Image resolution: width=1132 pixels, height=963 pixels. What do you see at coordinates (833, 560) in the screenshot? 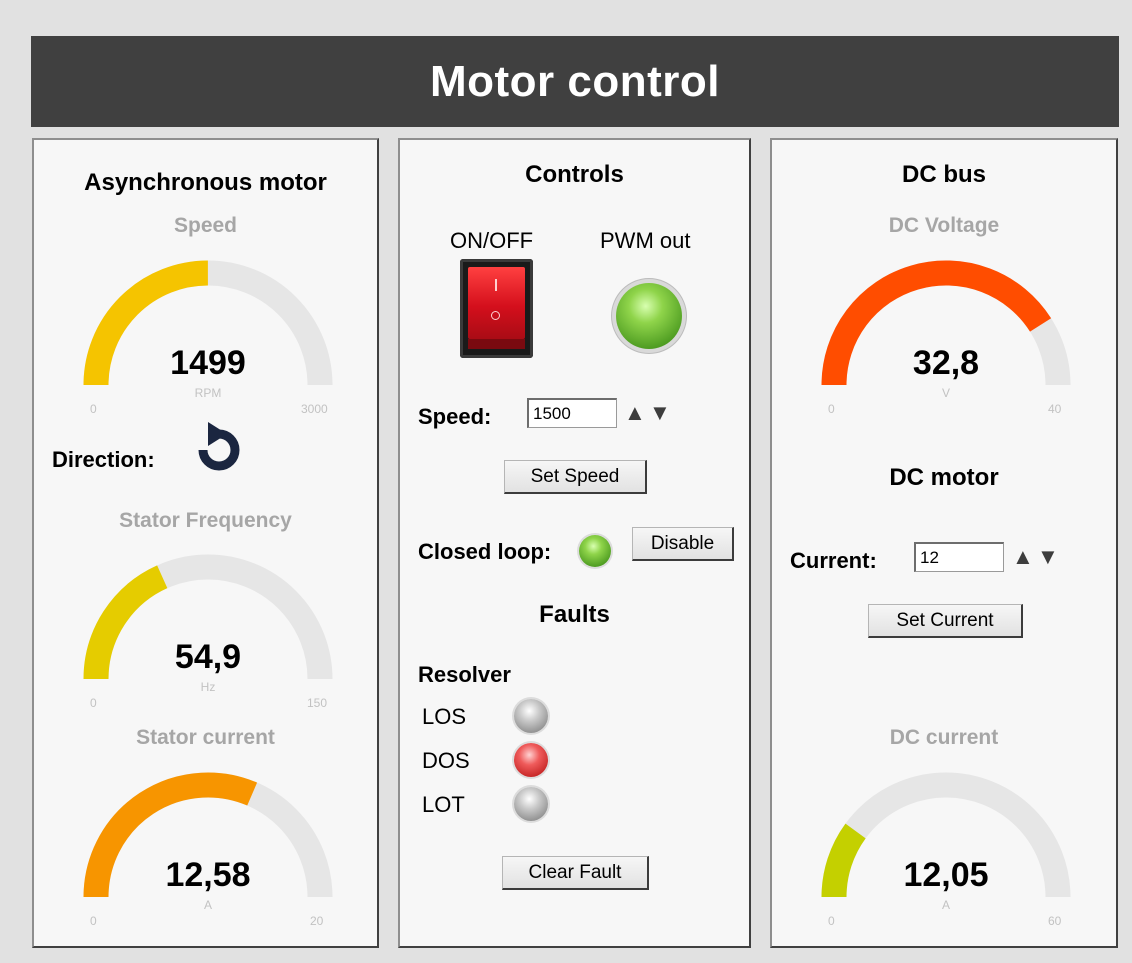
I see `current-setpoint-label: Current:` at bounding box center [833, 560].